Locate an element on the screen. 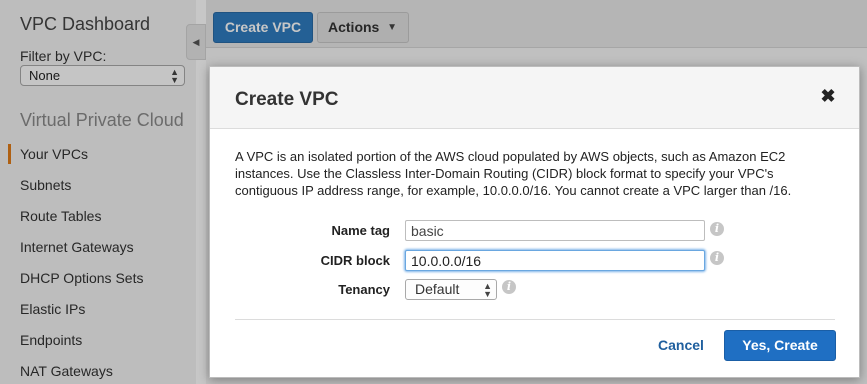  name-tag-info-icon: i is located at coordinates (717, 229).